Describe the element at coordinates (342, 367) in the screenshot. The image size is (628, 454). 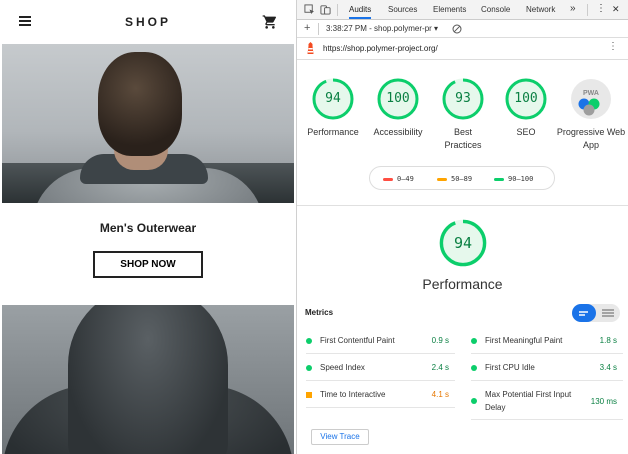
I see `metric-name: Speed Index` at that location.